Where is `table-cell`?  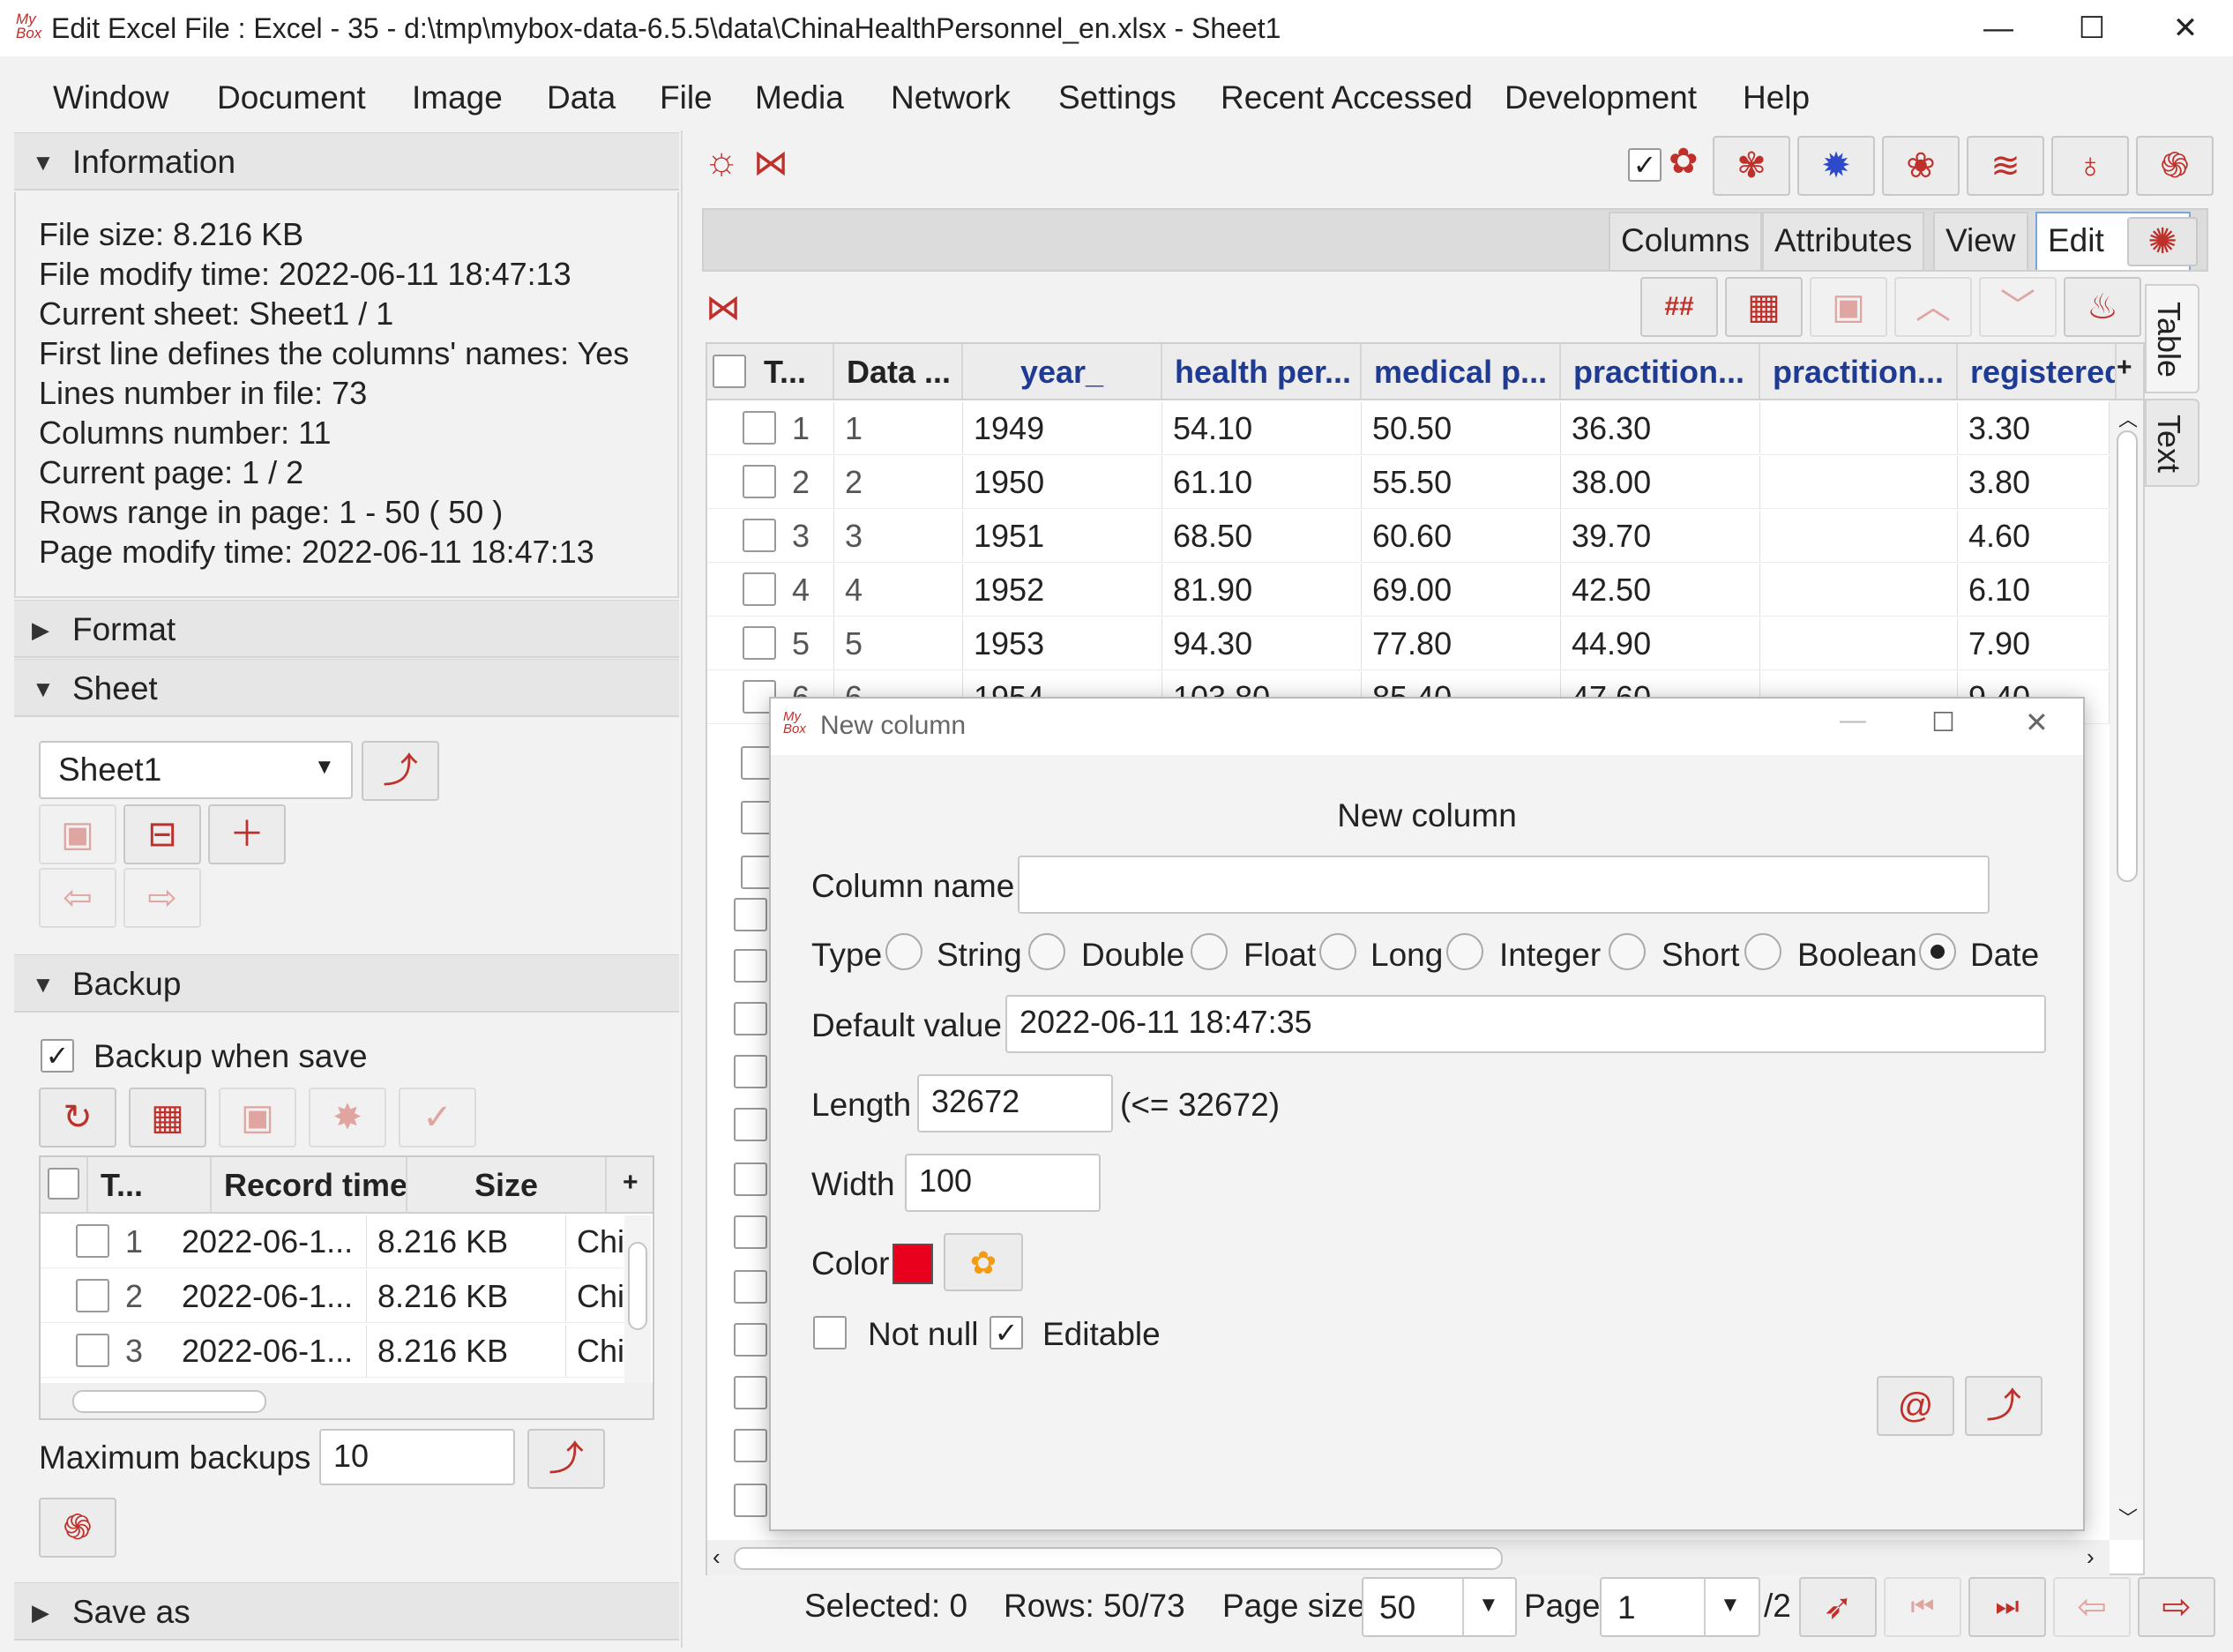
table-cell is located at coordinates (1859, 536).